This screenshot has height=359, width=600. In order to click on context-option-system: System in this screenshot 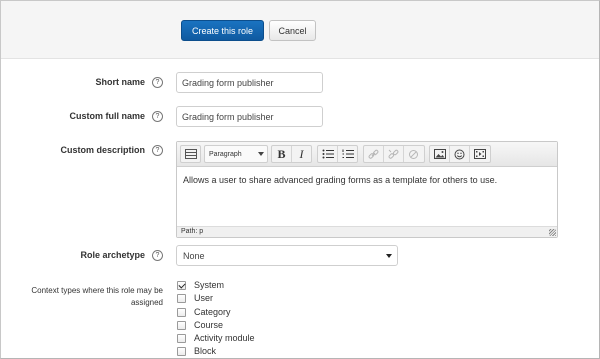, I will do `click(200, 285)`.